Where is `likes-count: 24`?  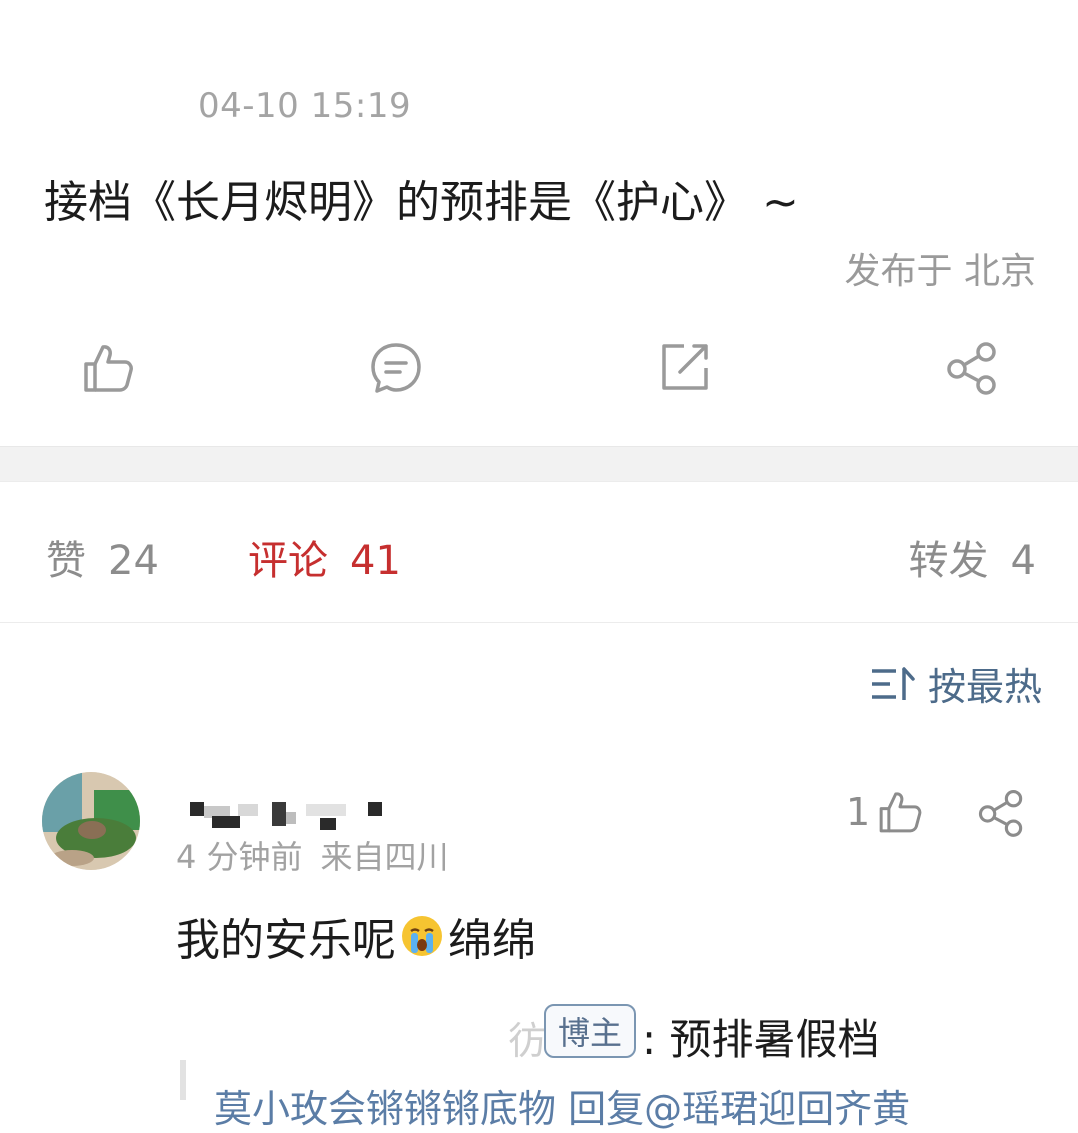 likes-count: 24 is located at coordinates (133, 561).